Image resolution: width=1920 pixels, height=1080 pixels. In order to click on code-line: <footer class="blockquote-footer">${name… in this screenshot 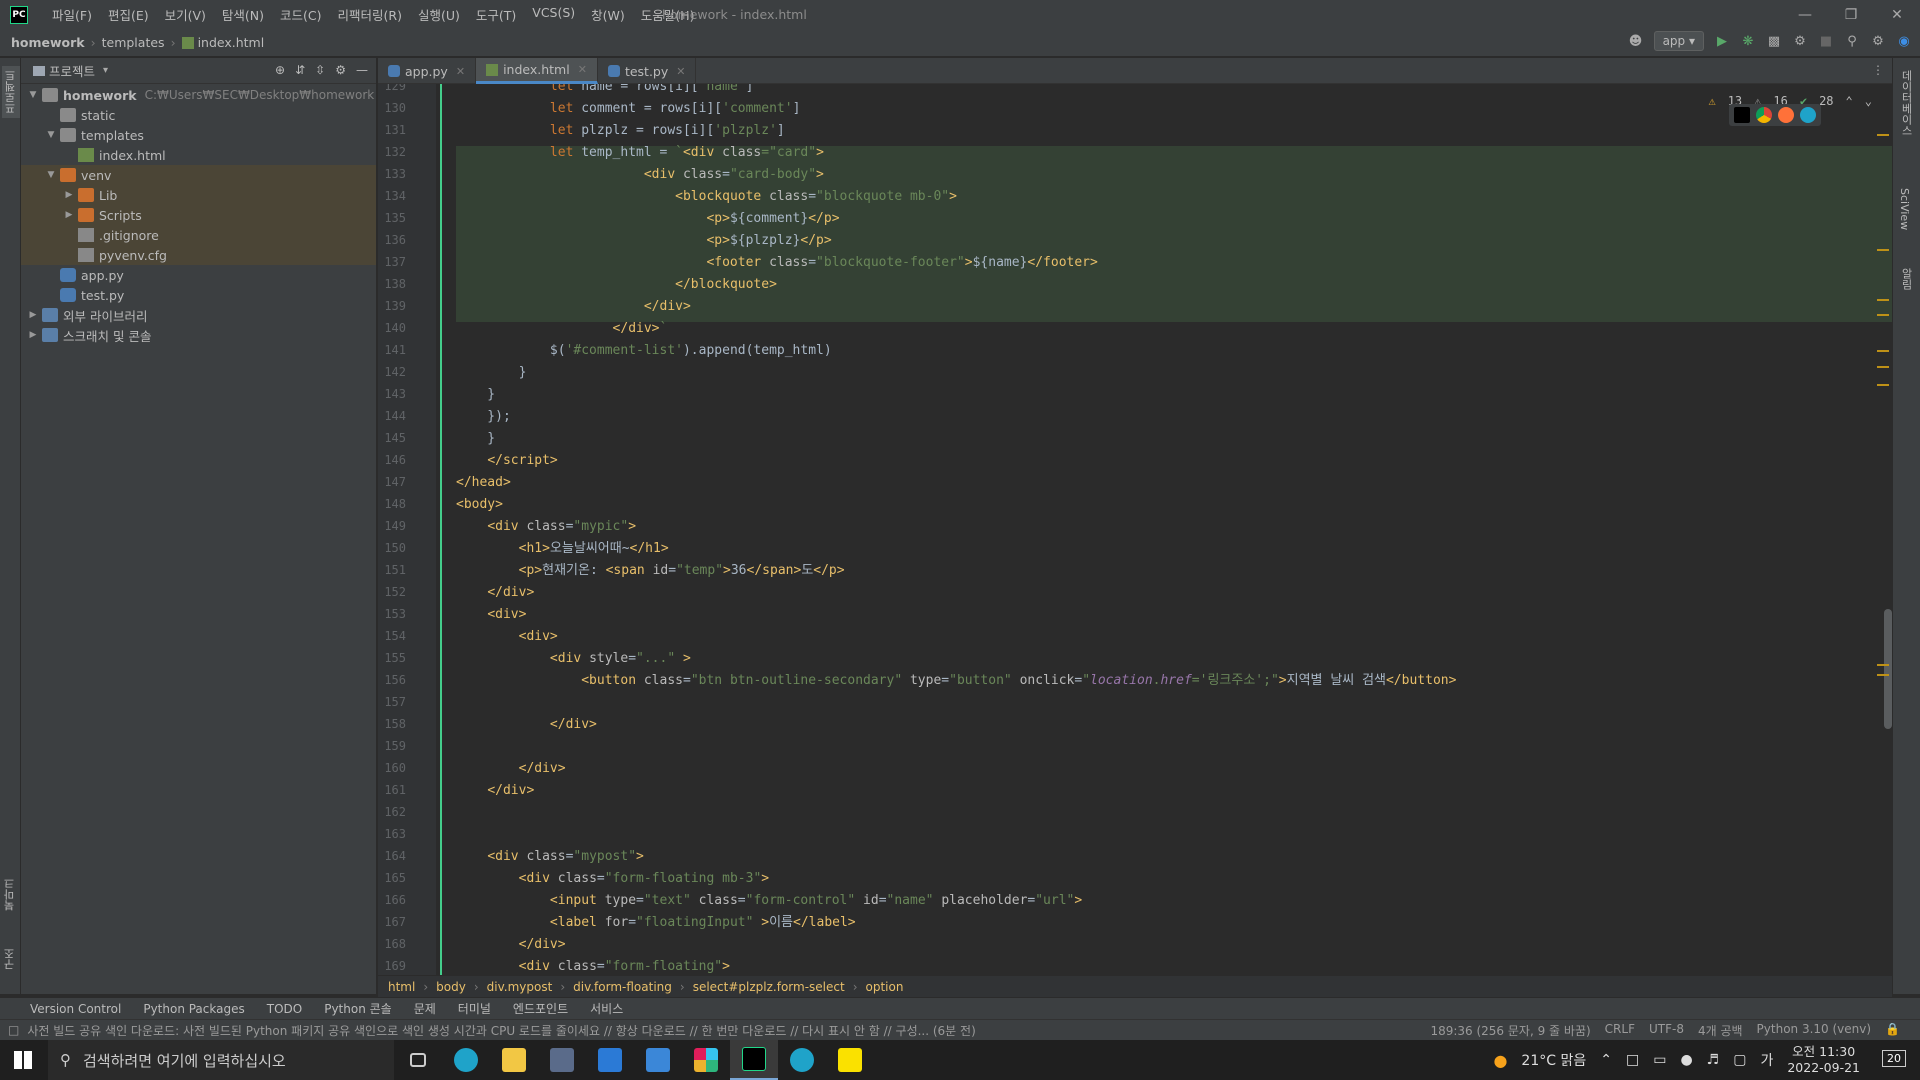, I will do `click(776, 263)`.